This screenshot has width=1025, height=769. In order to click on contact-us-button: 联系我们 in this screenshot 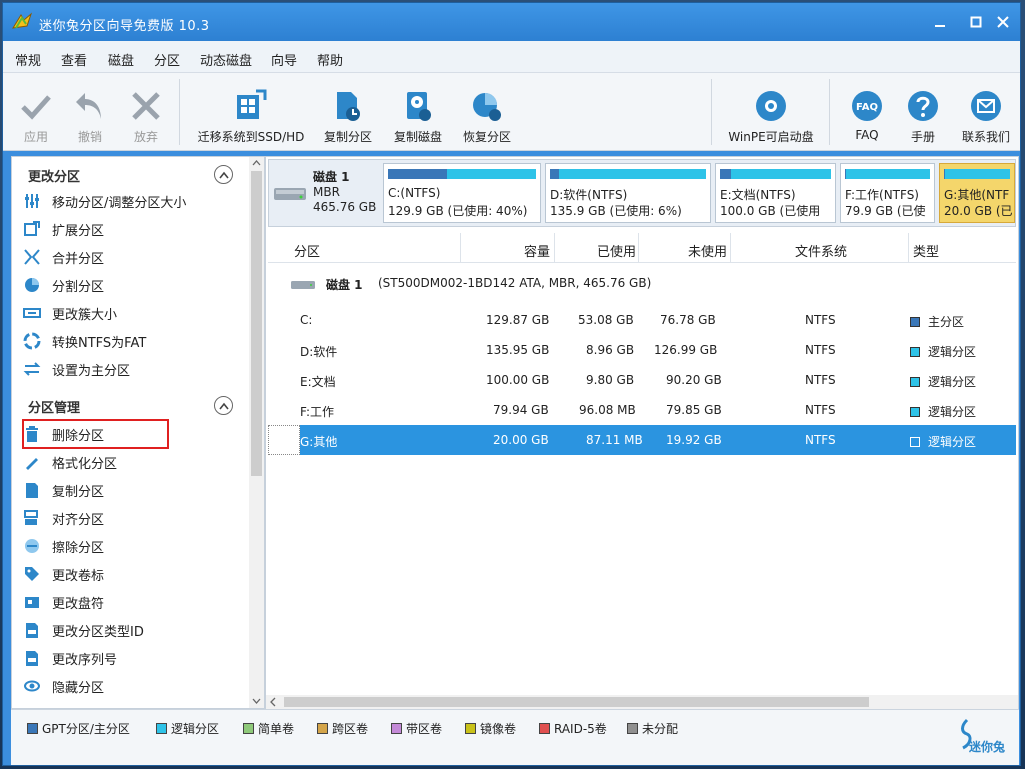, I will do `click(986, 112)`.